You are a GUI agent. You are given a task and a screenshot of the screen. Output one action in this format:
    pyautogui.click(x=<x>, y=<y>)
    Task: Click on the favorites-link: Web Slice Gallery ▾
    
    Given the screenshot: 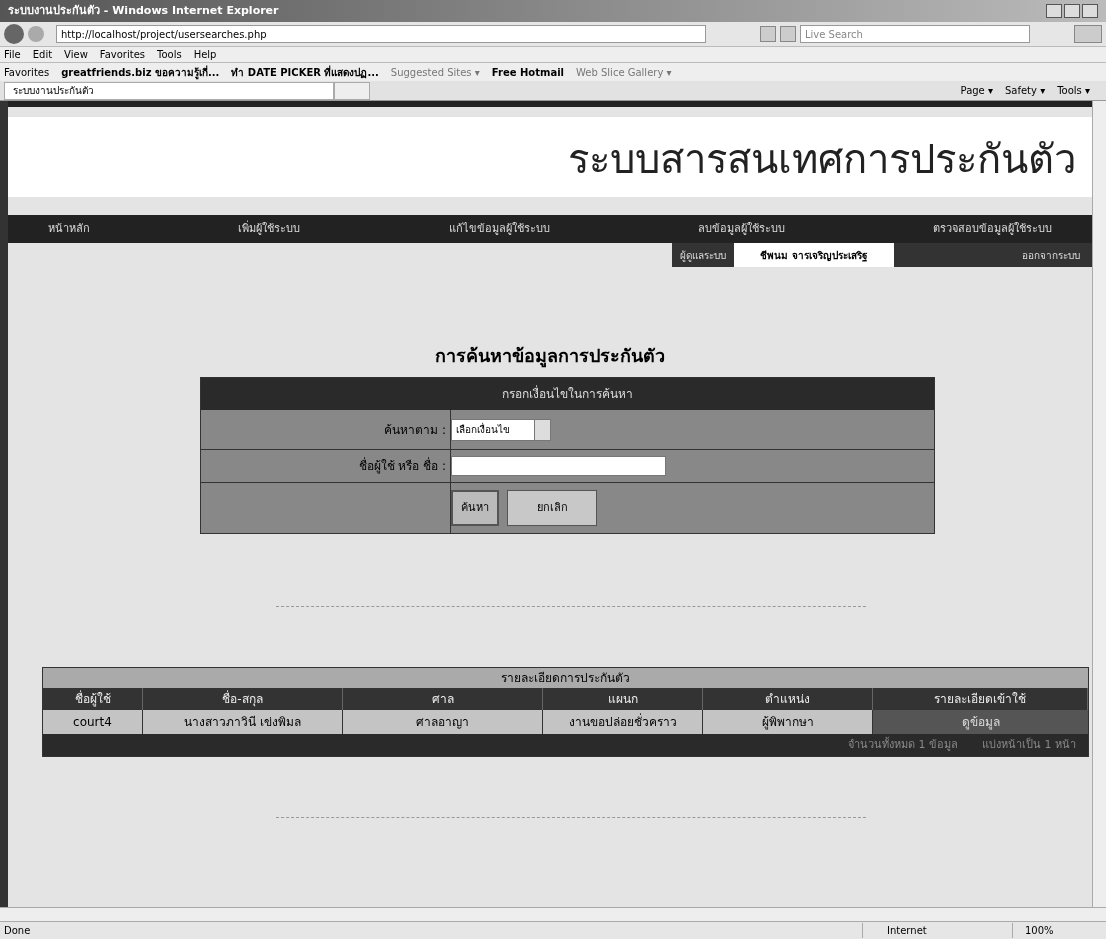 What is the action you would take?
    pyautogui.click(x=624, y=72)
    